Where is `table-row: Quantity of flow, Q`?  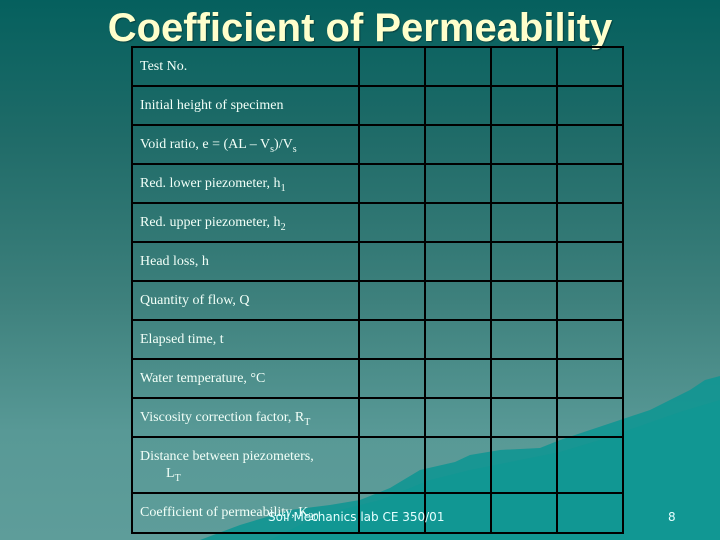
table-row: Quantity of flow, Q is located at coordinates (377, 300).